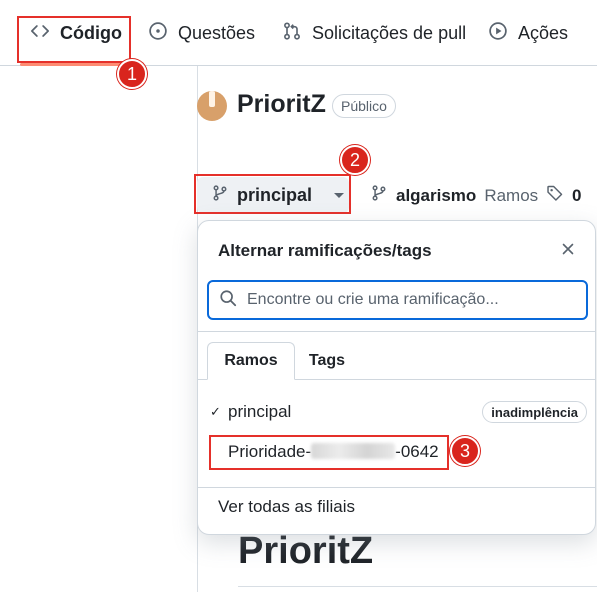 The width and height of the screenshot is (597, 592). What do you see at coordinates (396, 412) in the screenshot?
I see `branch-item-principal: ✓ principal inadimplência` at bounding box center [396, 412].